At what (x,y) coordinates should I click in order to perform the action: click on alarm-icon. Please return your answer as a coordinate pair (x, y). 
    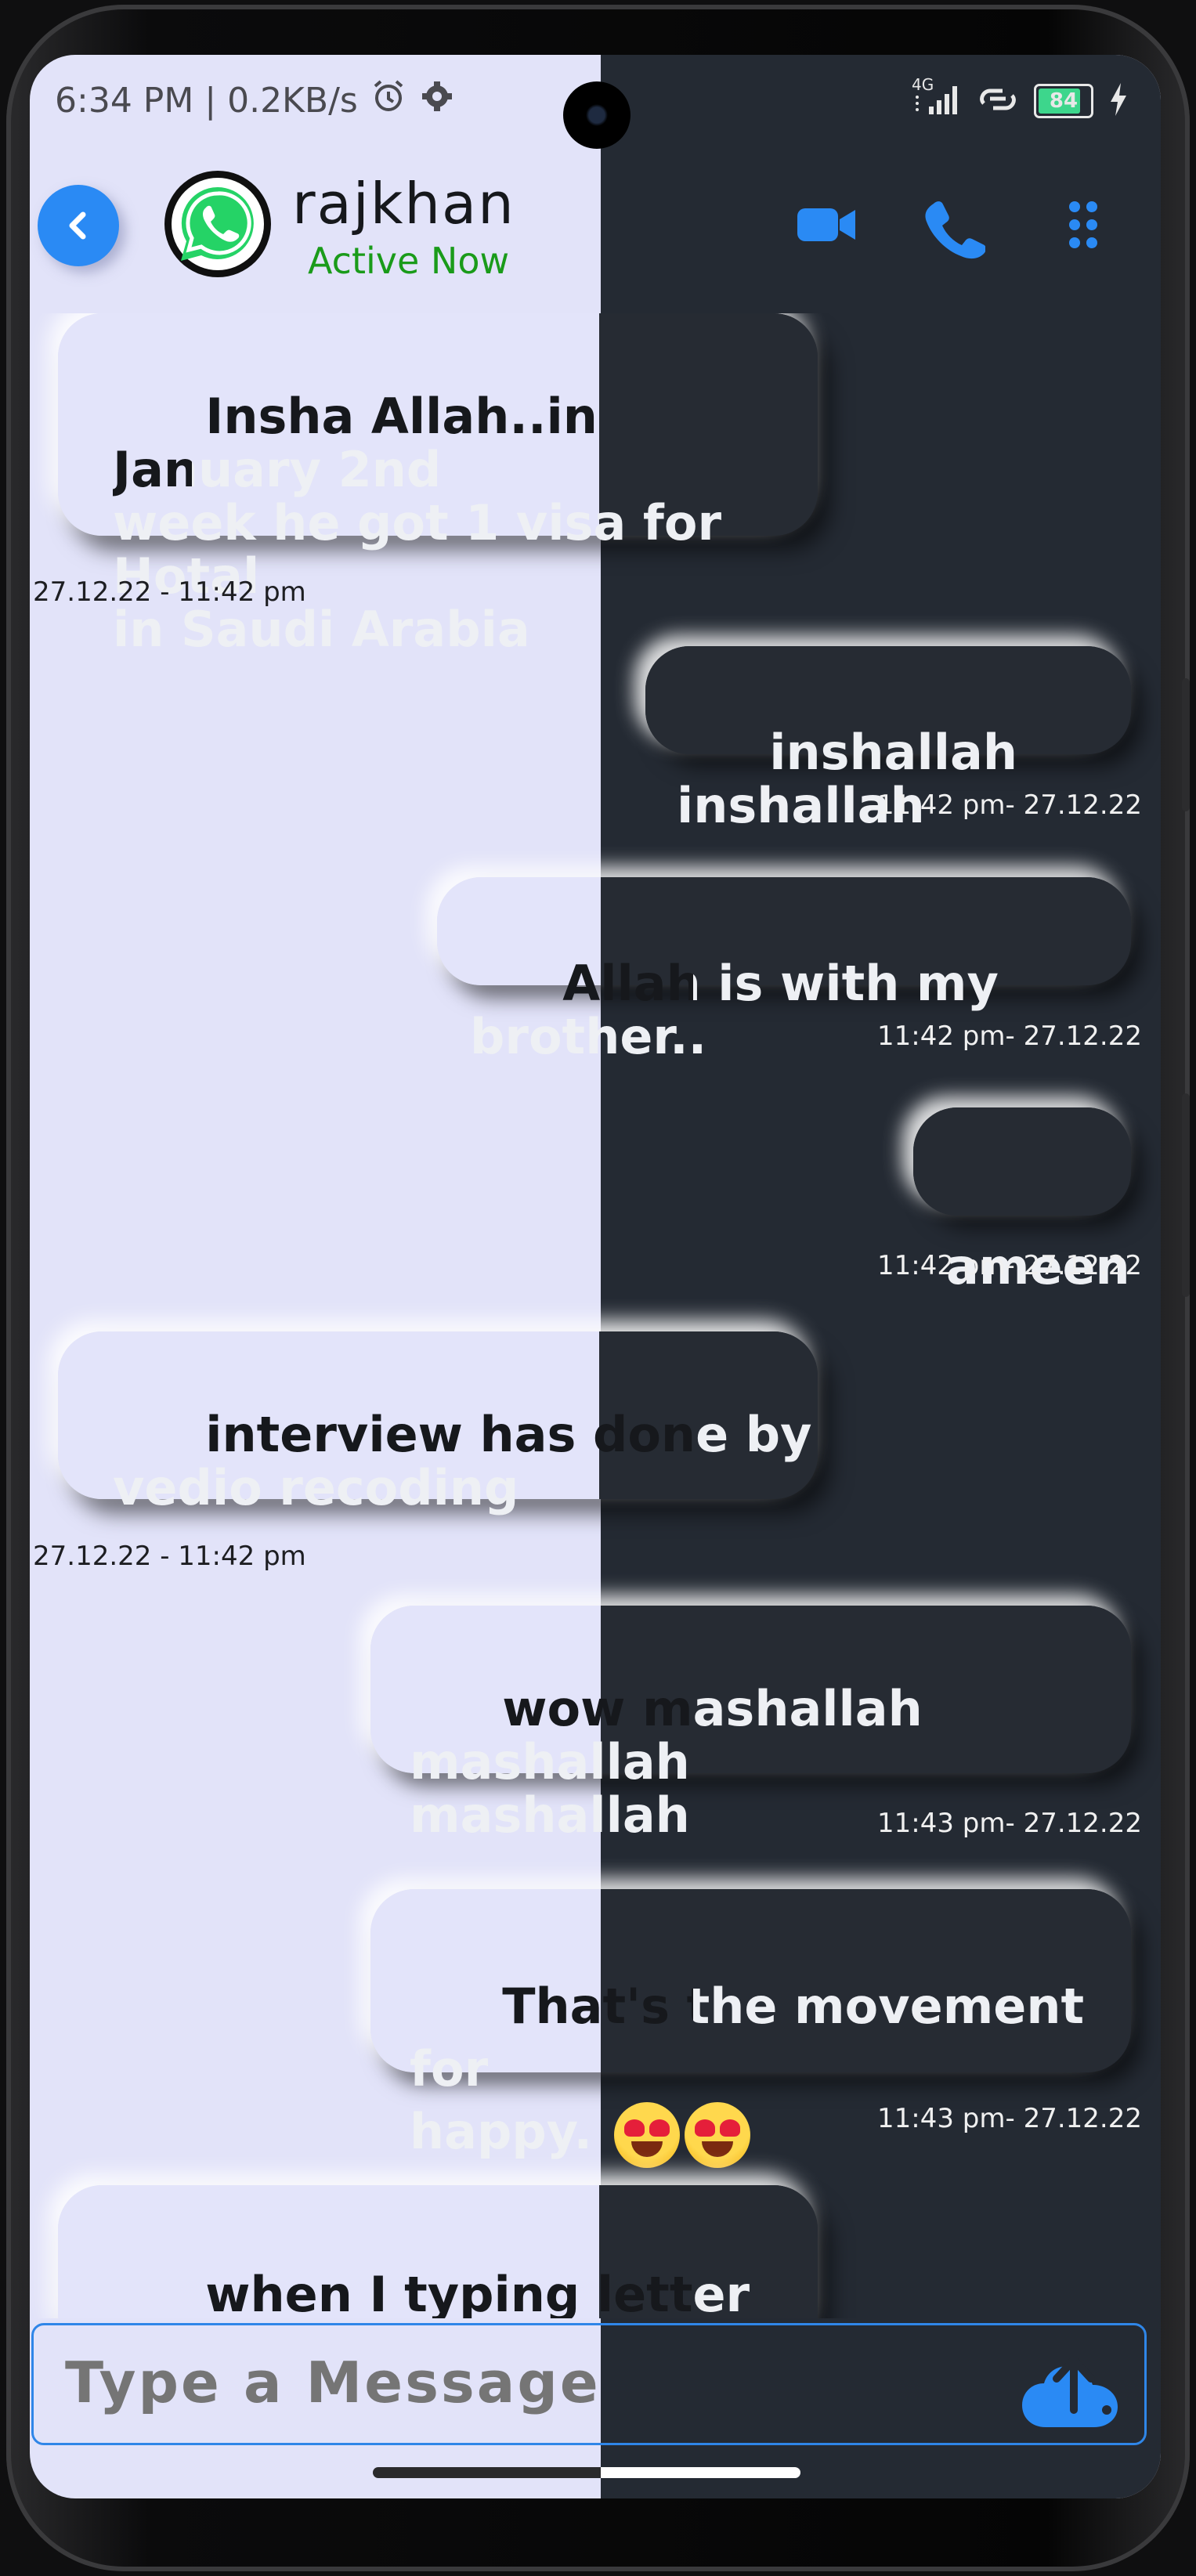
    Looking at the image, I should click on (394, 101).